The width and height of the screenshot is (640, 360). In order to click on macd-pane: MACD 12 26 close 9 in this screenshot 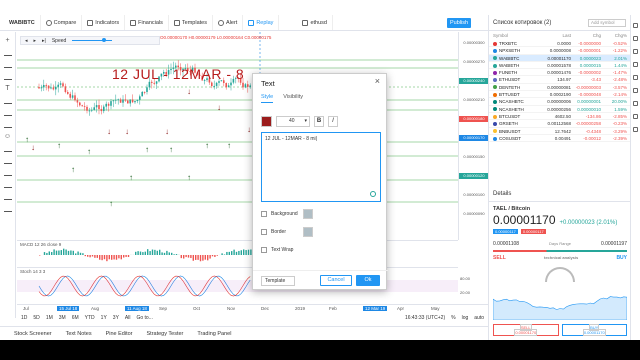, I will do `click(237, 253)`.